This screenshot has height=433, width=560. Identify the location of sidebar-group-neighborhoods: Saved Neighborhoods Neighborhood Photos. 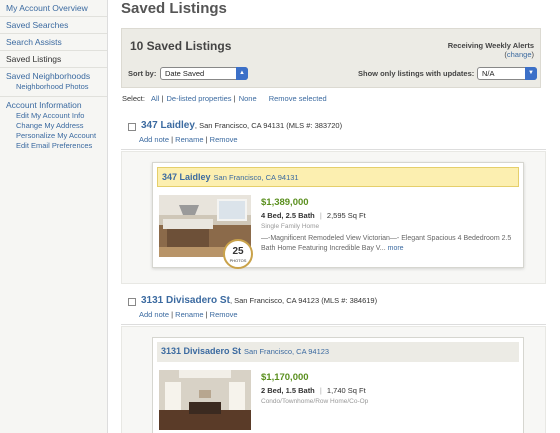
(53, 82).